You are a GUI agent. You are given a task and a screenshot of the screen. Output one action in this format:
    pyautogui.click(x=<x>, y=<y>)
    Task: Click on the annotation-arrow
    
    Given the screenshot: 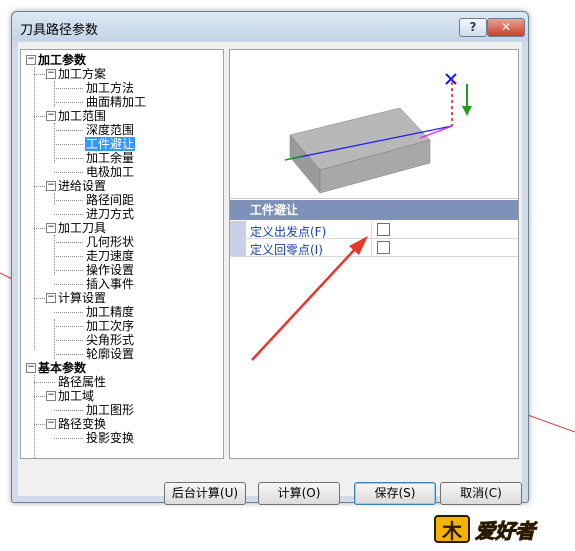 What is the action you would take?
    pyautogui.click(x=309, y=298)
    